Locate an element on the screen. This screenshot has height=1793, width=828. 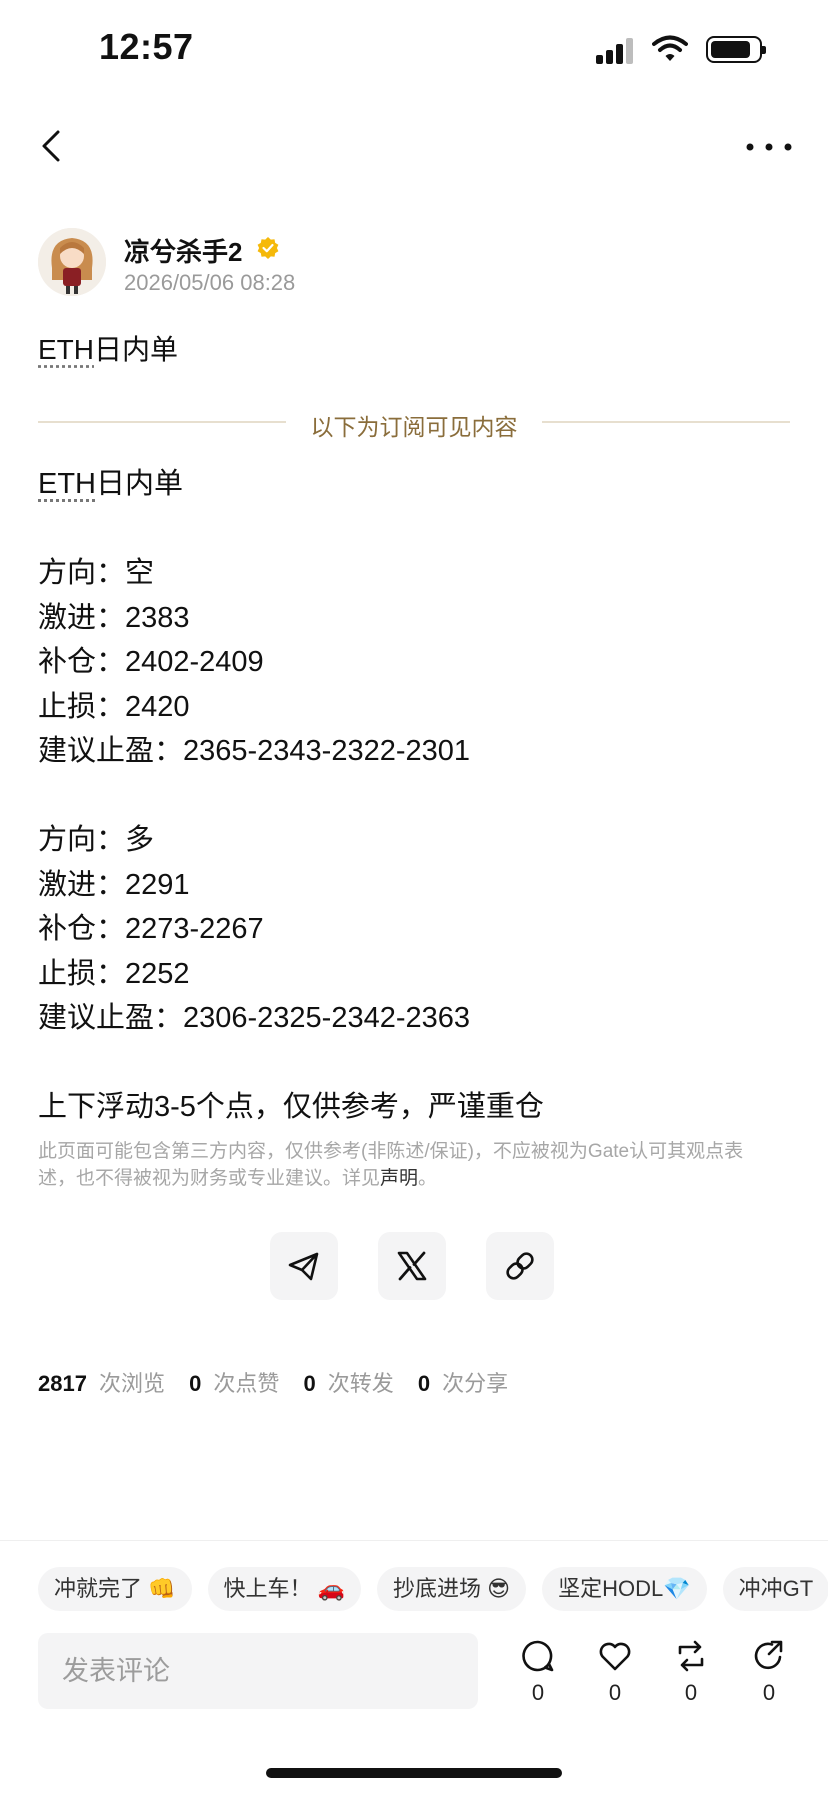
home-indicator is located at coordinates (414, 1773).